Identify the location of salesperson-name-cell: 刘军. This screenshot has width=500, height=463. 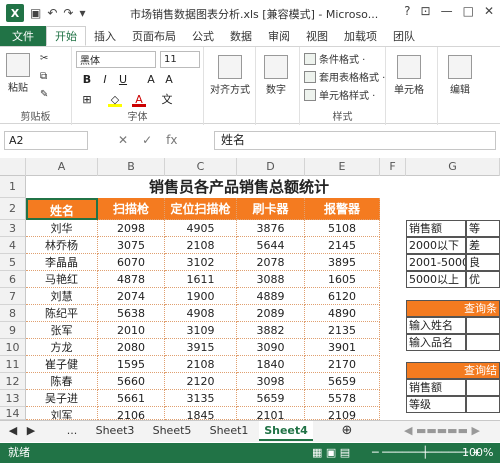
(62, 413).